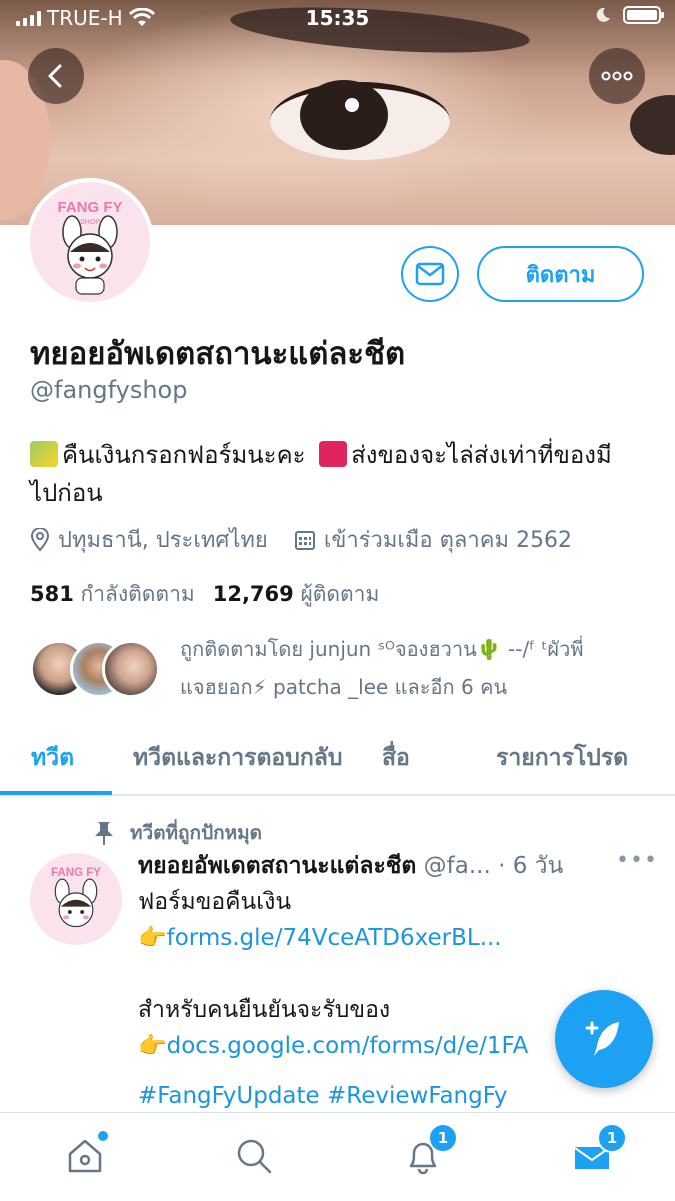 The height and width of the screenshot is (1201, 675). What do you see at coordinates (237, 758) in the screenshot?
I see `tab-tweets-replies: ทวีตและการตอบกลับ` at bounding box center [237, 758].